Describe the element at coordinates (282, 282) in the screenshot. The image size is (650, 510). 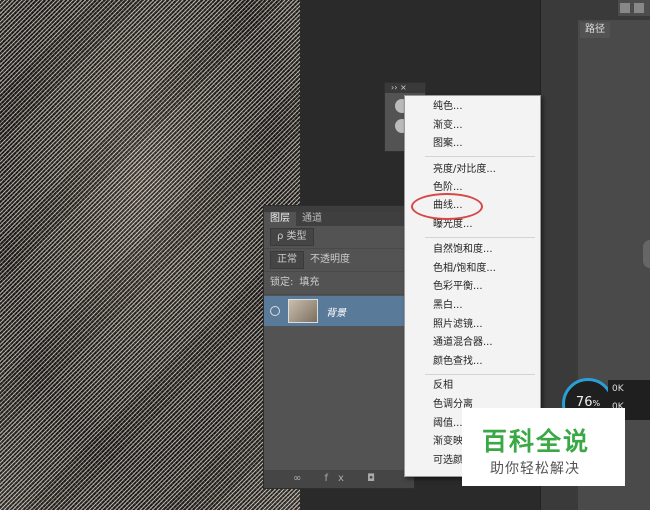
I see `lock-label: 锁定:` at that location.